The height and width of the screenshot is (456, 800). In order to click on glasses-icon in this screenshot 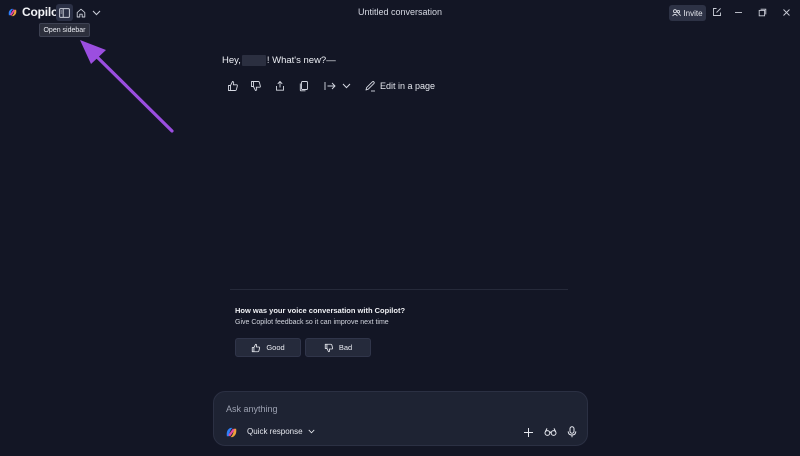, I will do `click(550, 432)`.